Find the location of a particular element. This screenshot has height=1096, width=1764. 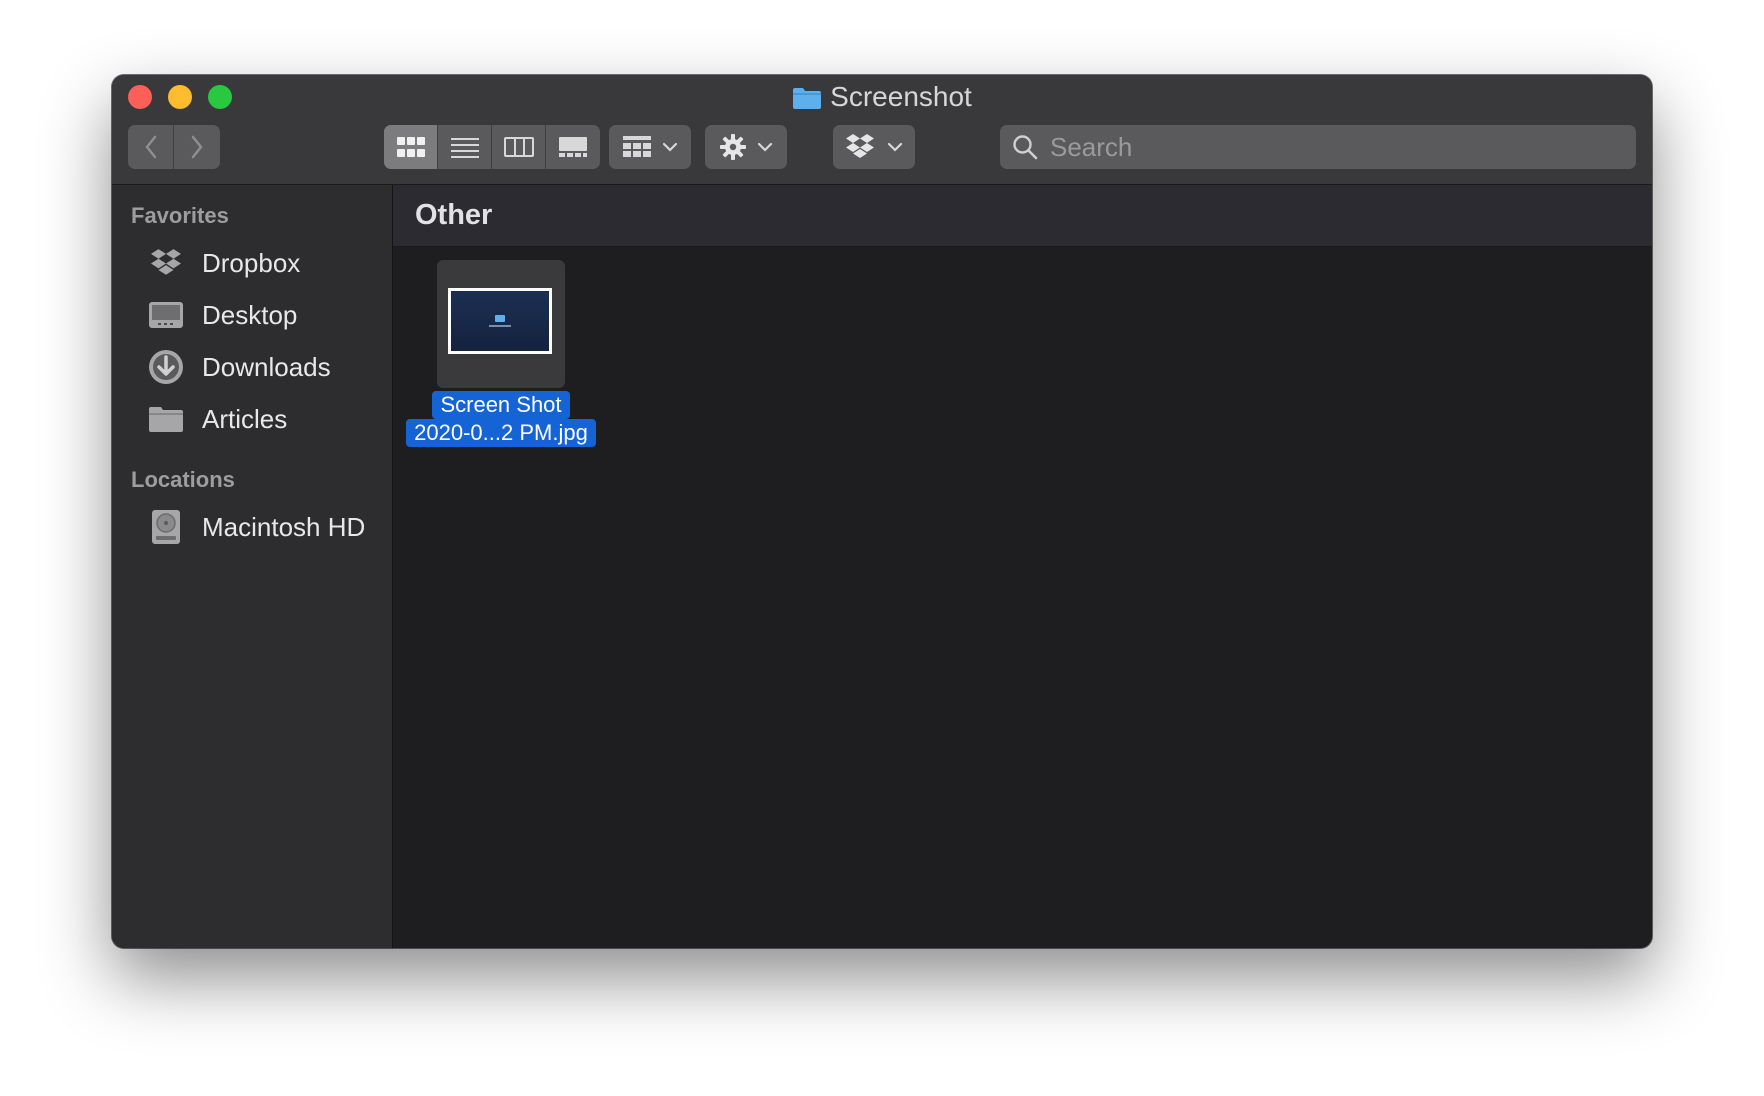

forward-button is located at coordinates (197, 147).